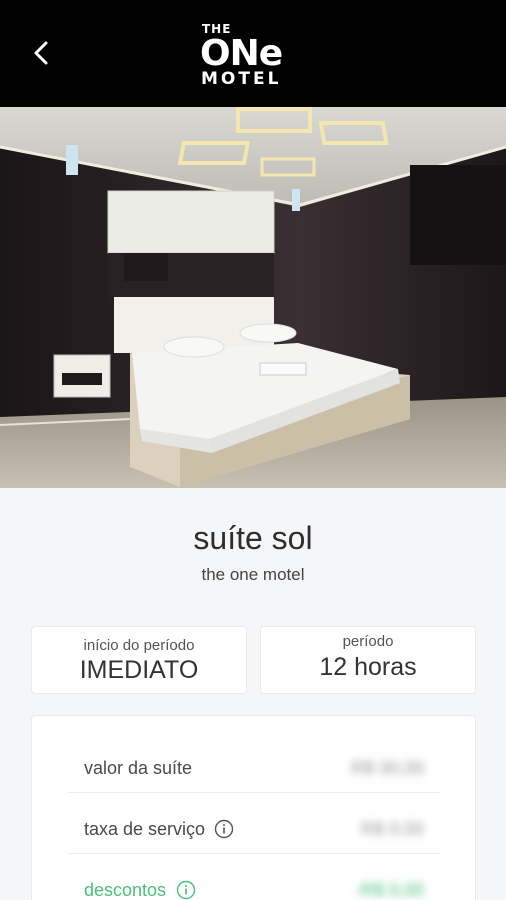  I want to click on price-row-label: valor da suíte, so click(138, 768).